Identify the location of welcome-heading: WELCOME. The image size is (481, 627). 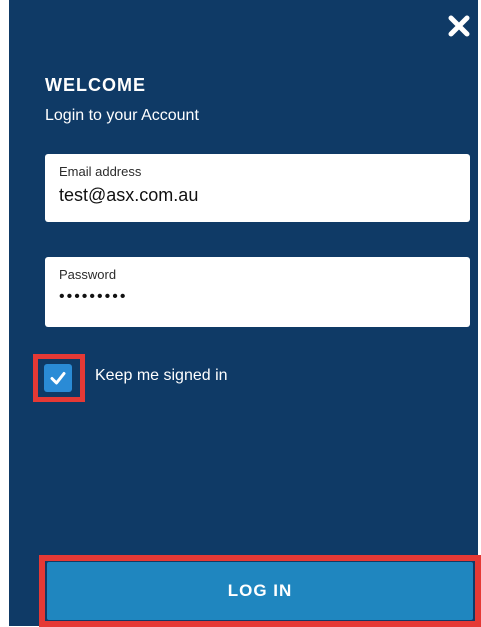
(95, 85).